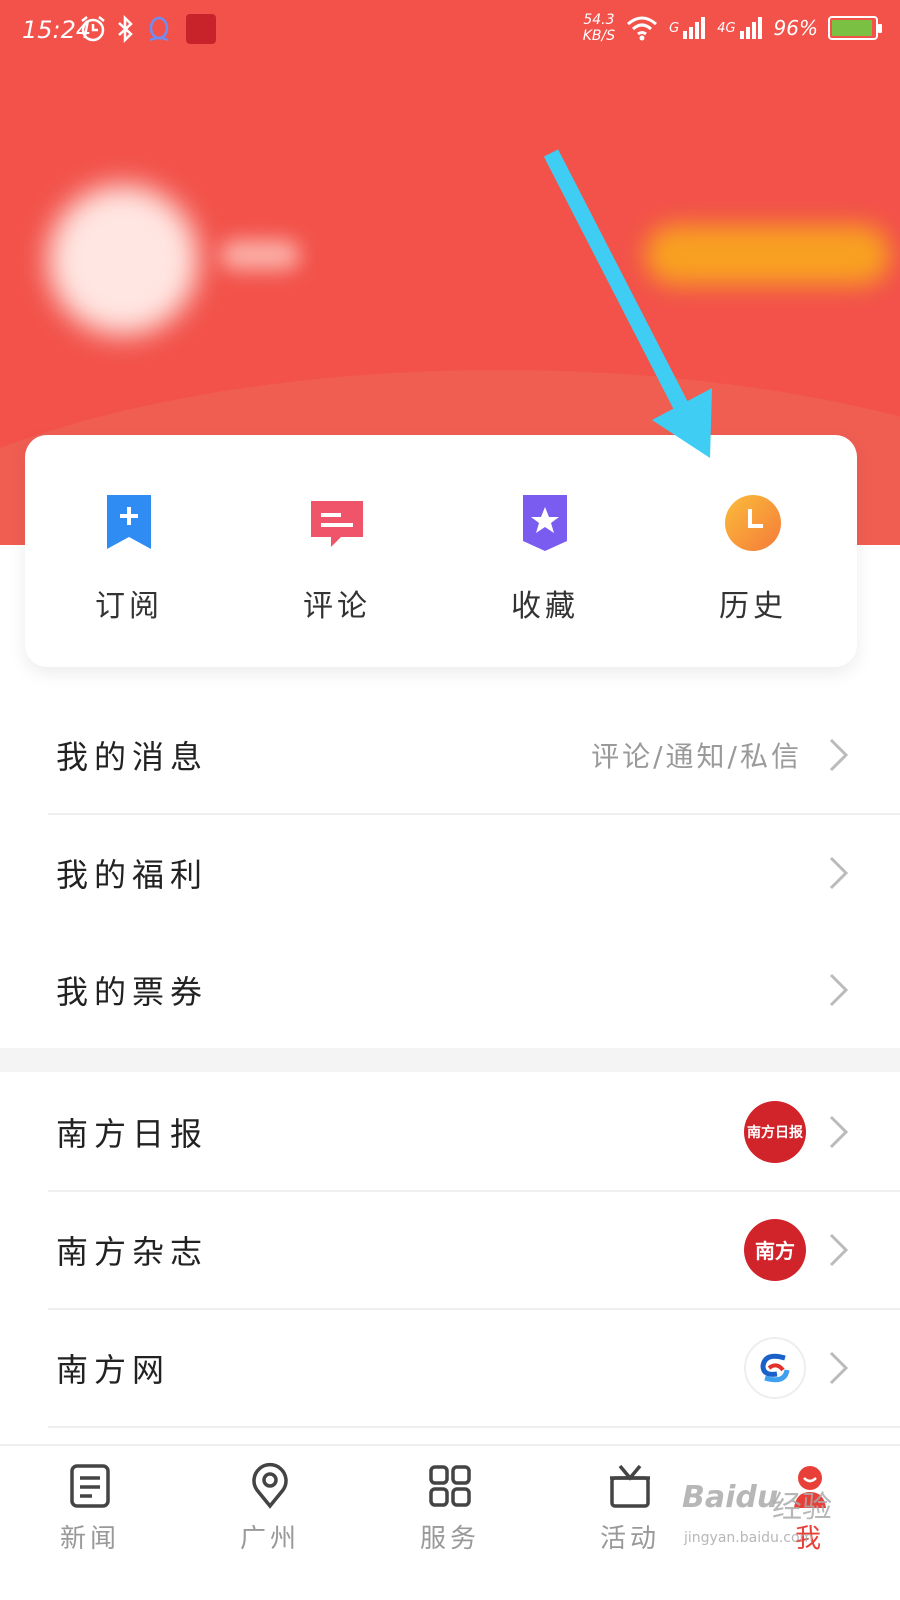  I want to click on nav-tab-guangzhou: 广州, so click(270, 1523).